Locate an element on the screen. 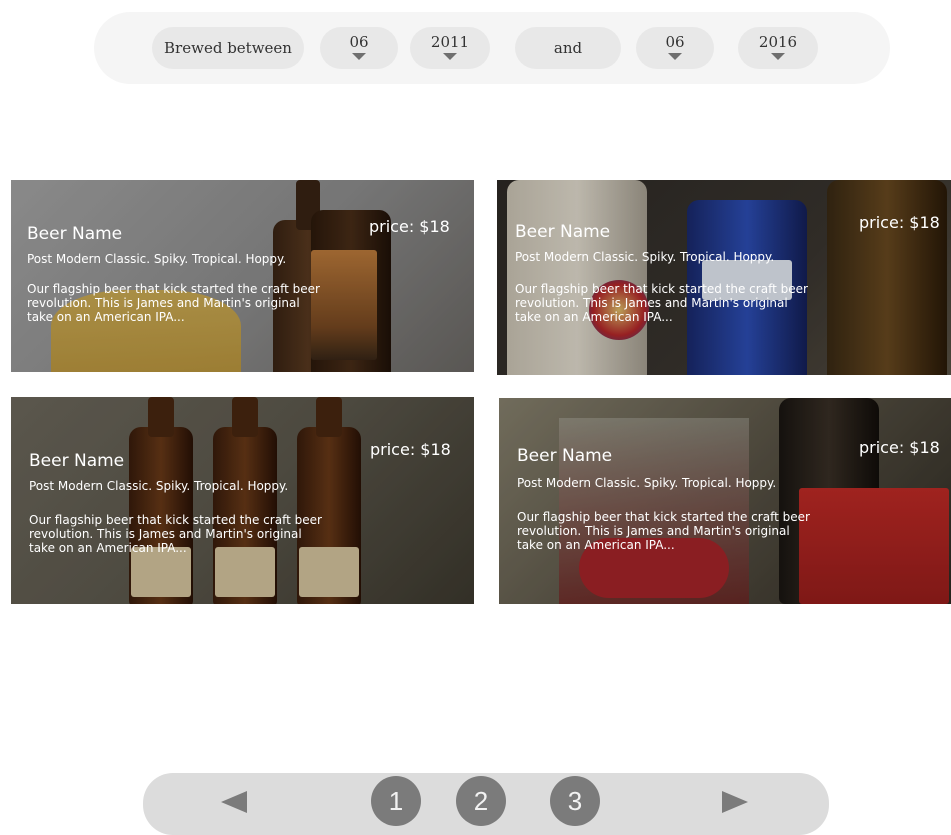  to-year-select: 2016 is located at coordinates (778, 48).